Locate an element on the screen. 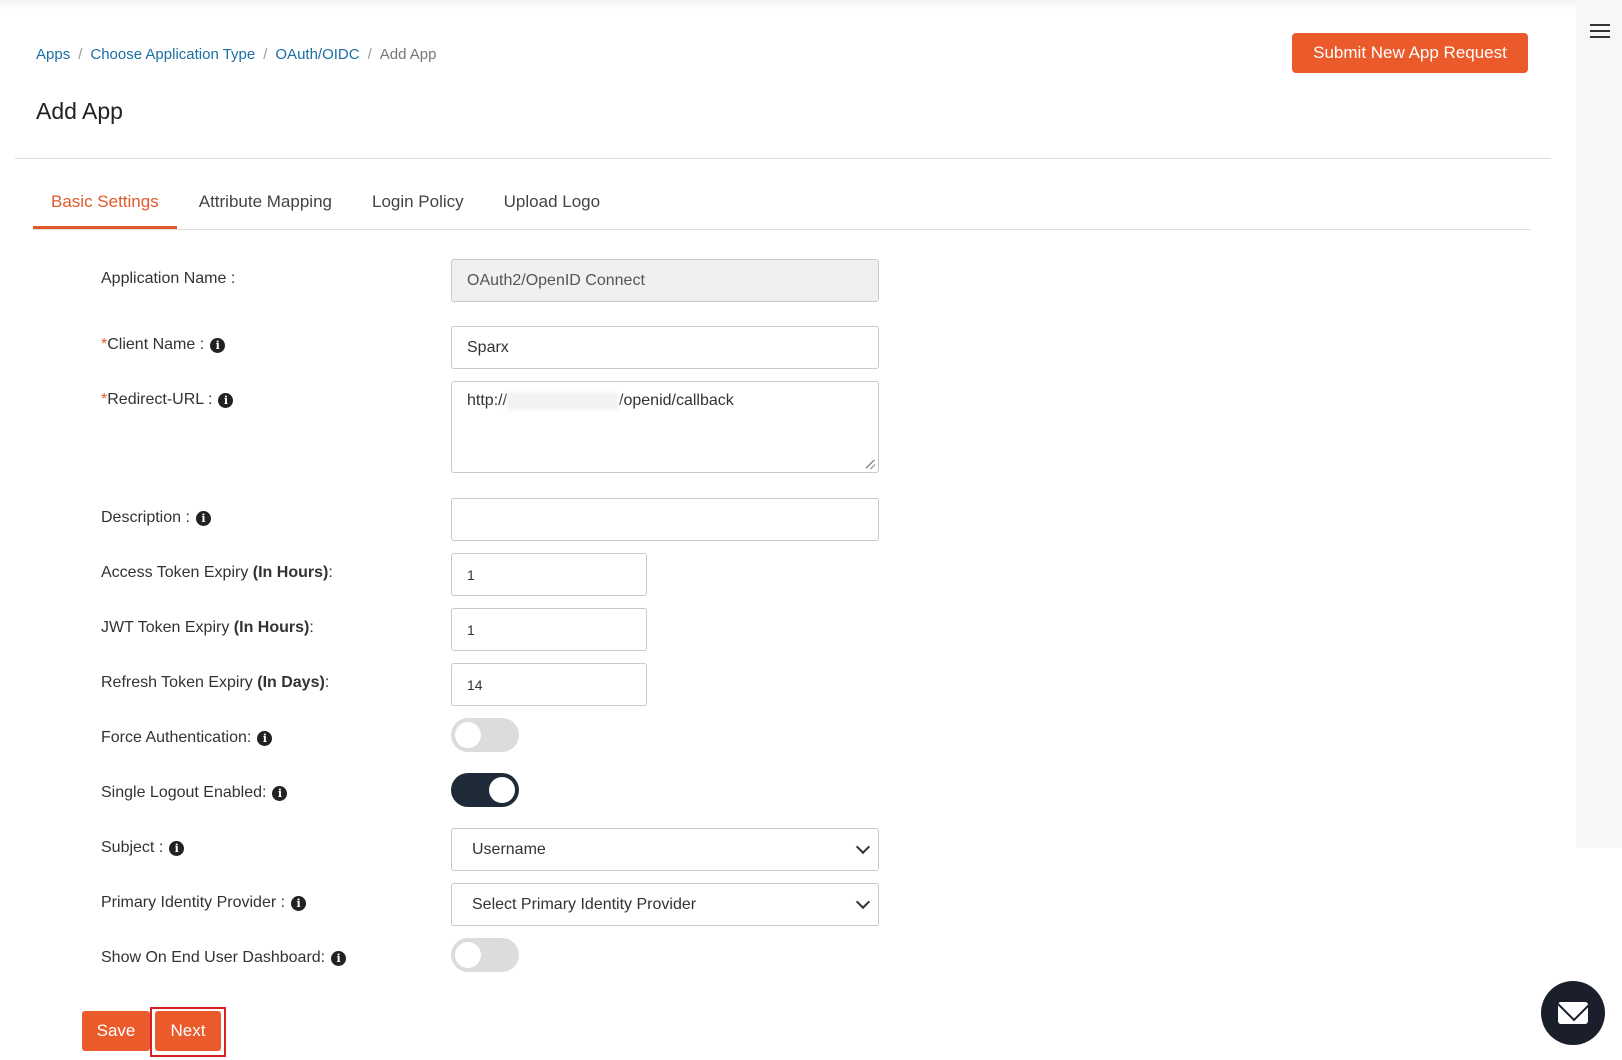  force-authentication-label-text: Force Authentication: is located at coordinates (176, 737).